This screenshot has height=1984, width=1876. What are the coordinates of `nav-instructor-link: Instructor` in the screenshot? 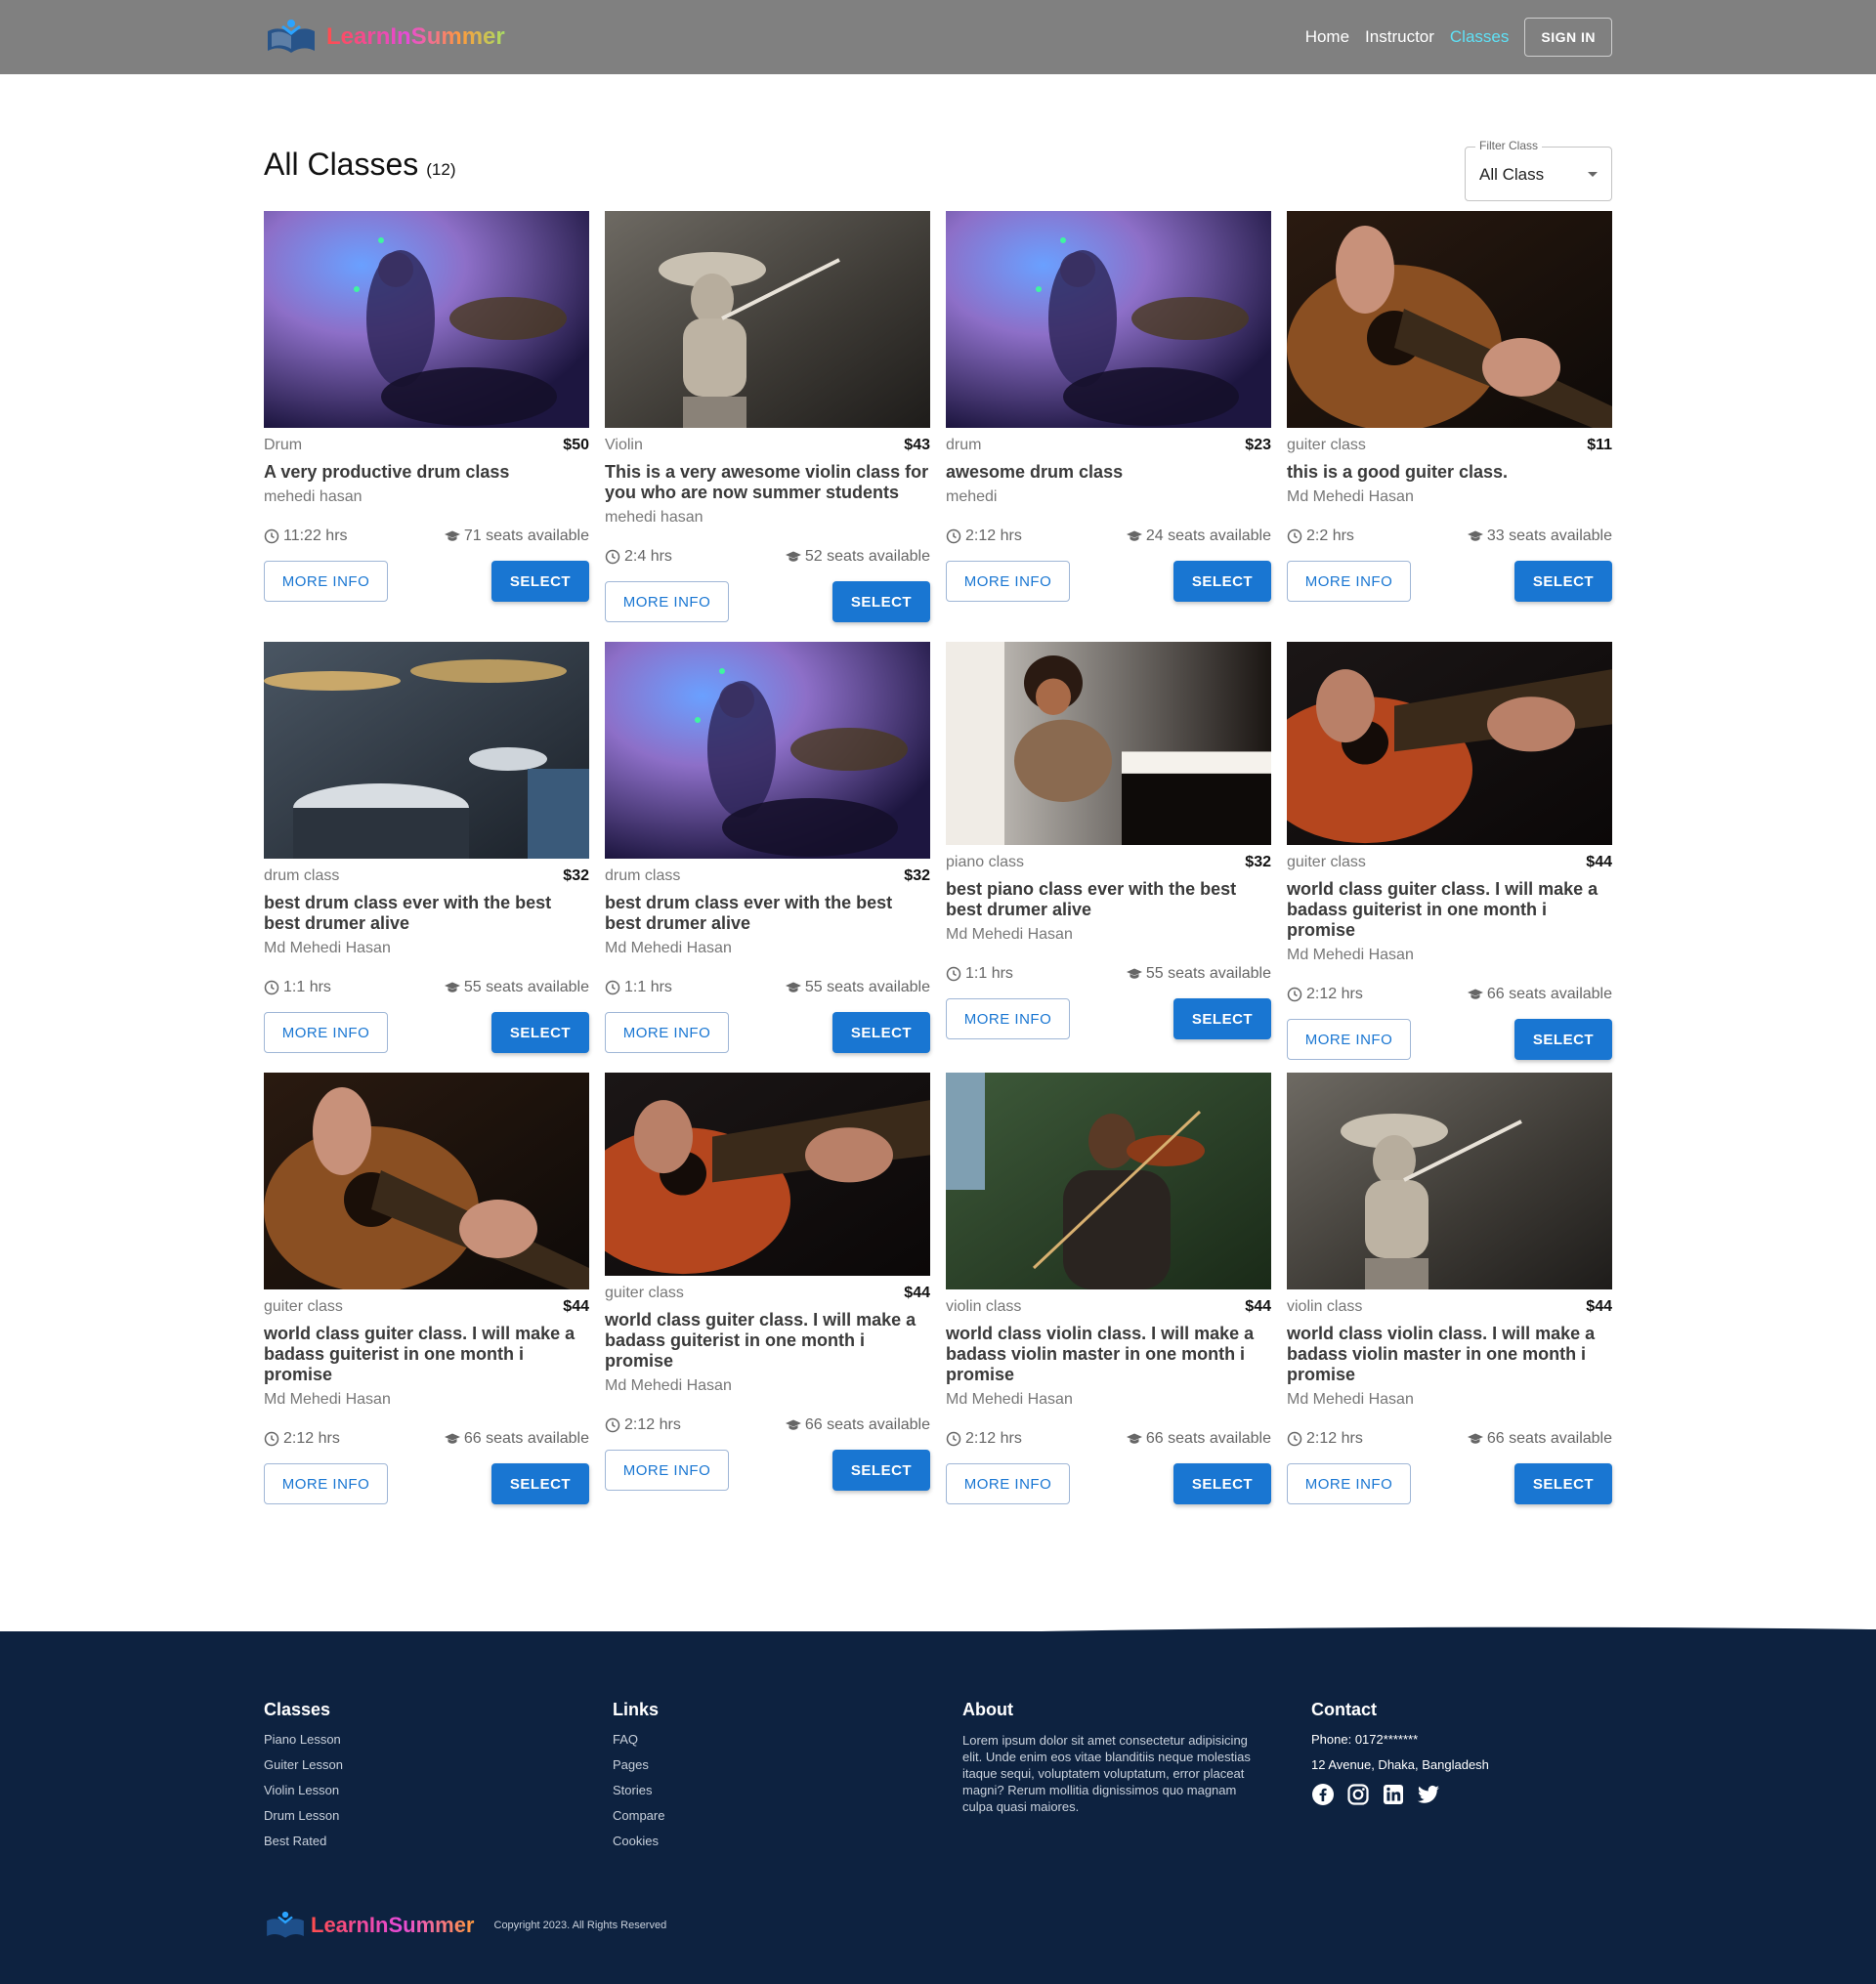 It's located at (1399, 37).